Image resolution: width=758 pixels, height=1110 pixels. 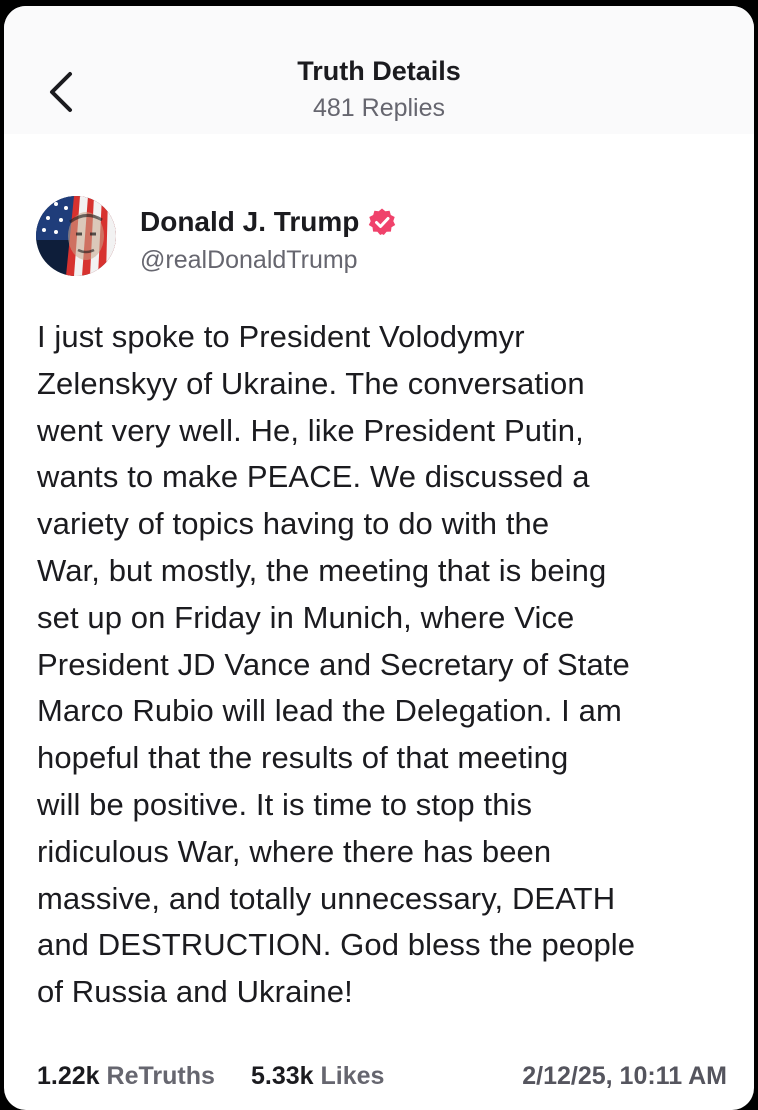 I want to click on post-text-line: hopeful that the results of that meeting, so click(x=303, y=758).